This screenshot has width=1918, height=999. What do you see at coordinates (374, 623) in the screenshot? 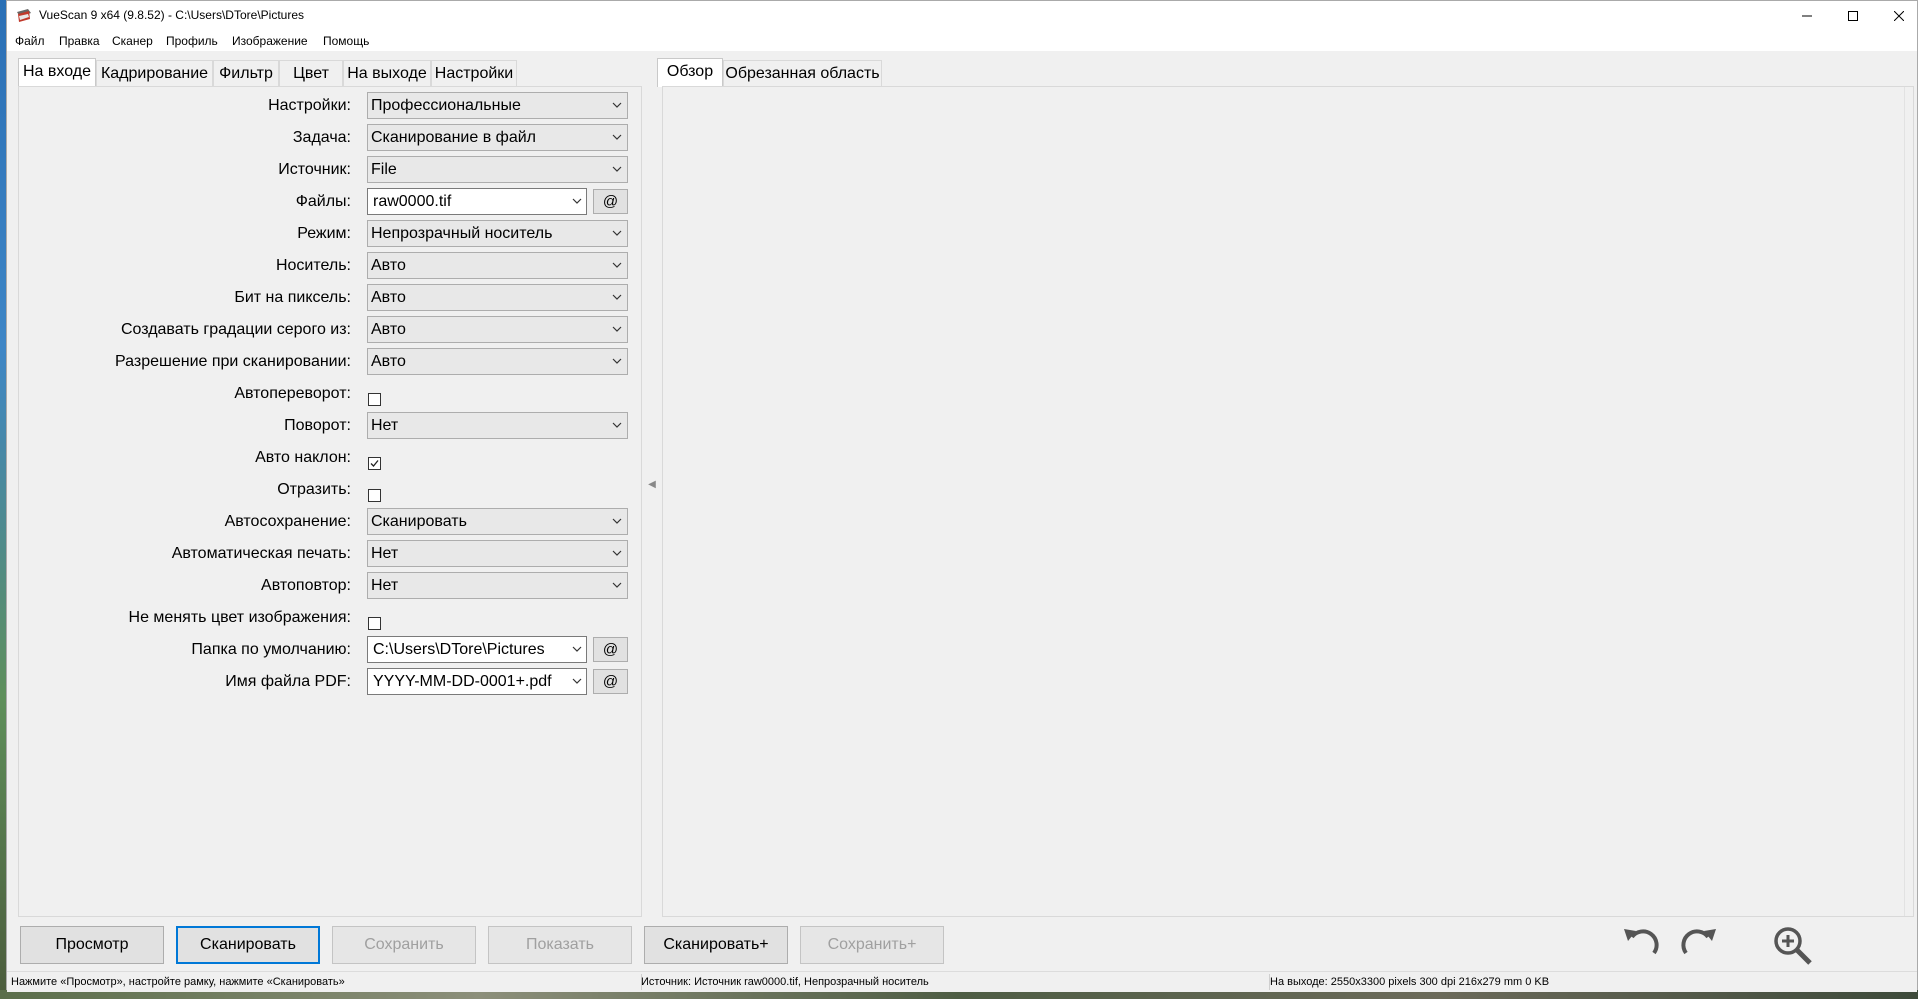
I see `keepcolor-checkbox` at bounding box center [374, 623].